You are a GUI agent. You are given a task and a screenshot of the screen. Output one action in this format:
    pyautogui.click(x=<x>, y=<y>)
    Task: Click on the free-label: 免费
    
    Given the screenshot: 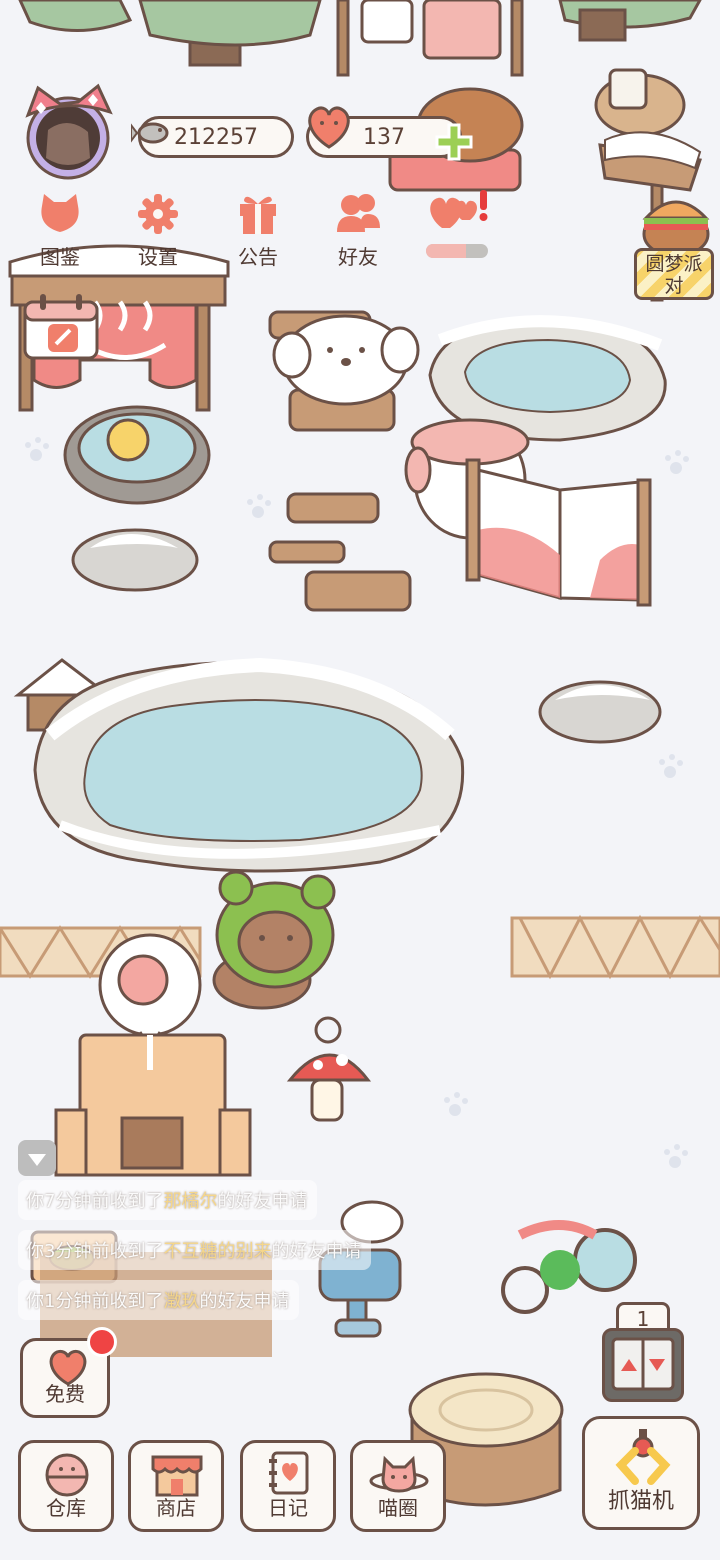 What is the action you would take?
    pyautogui.click(x=65, y=1394)
    